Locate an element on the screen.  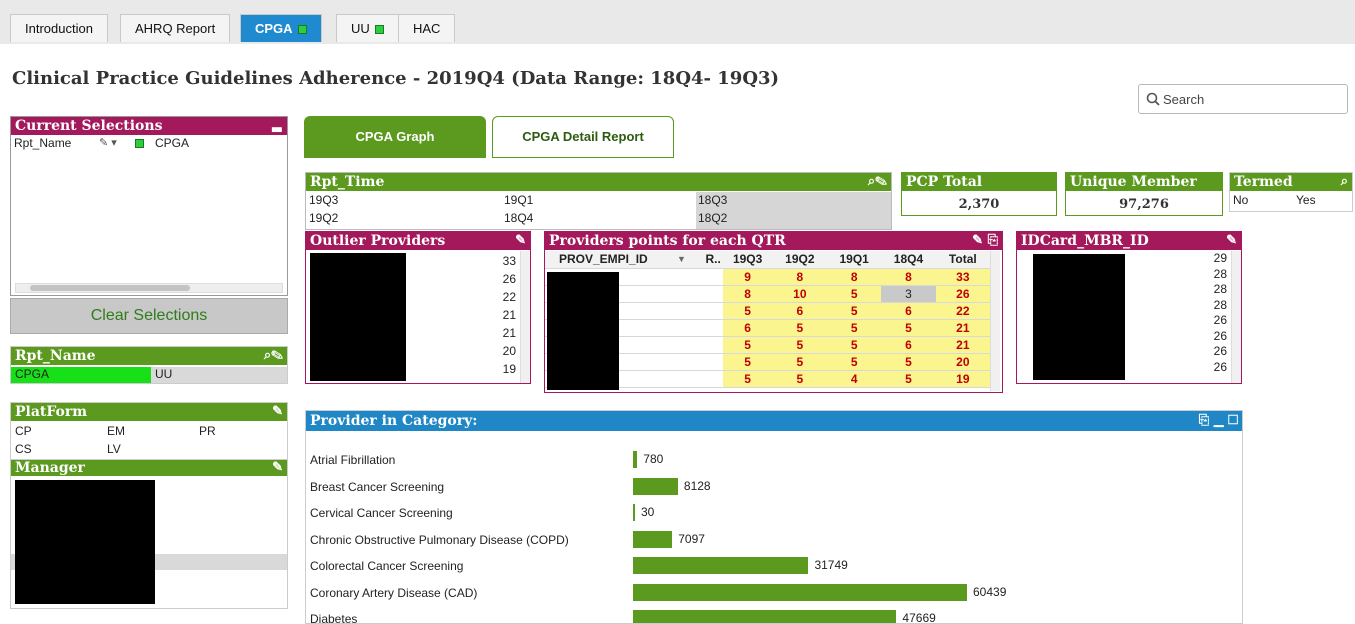
tab-hac: HAC is located at coordinates (427, 28).